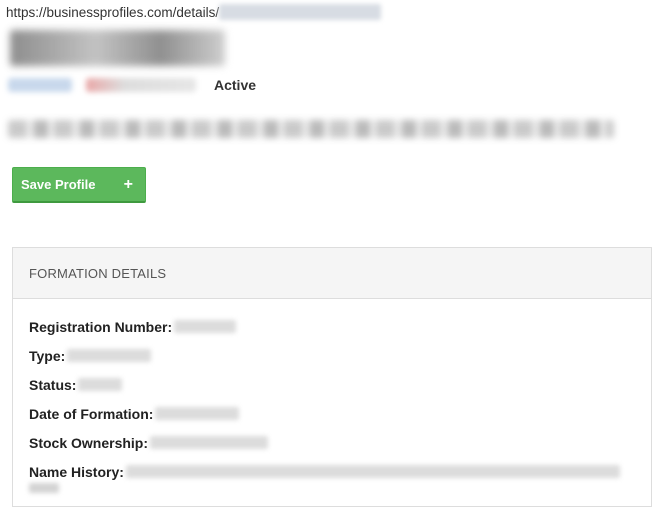 The height and width of the screenshot is (515, 659). Describe the element at coordinates (332, 413) in the screenshot. I see `field-date-of-formation: Date of Formation:` at that location.